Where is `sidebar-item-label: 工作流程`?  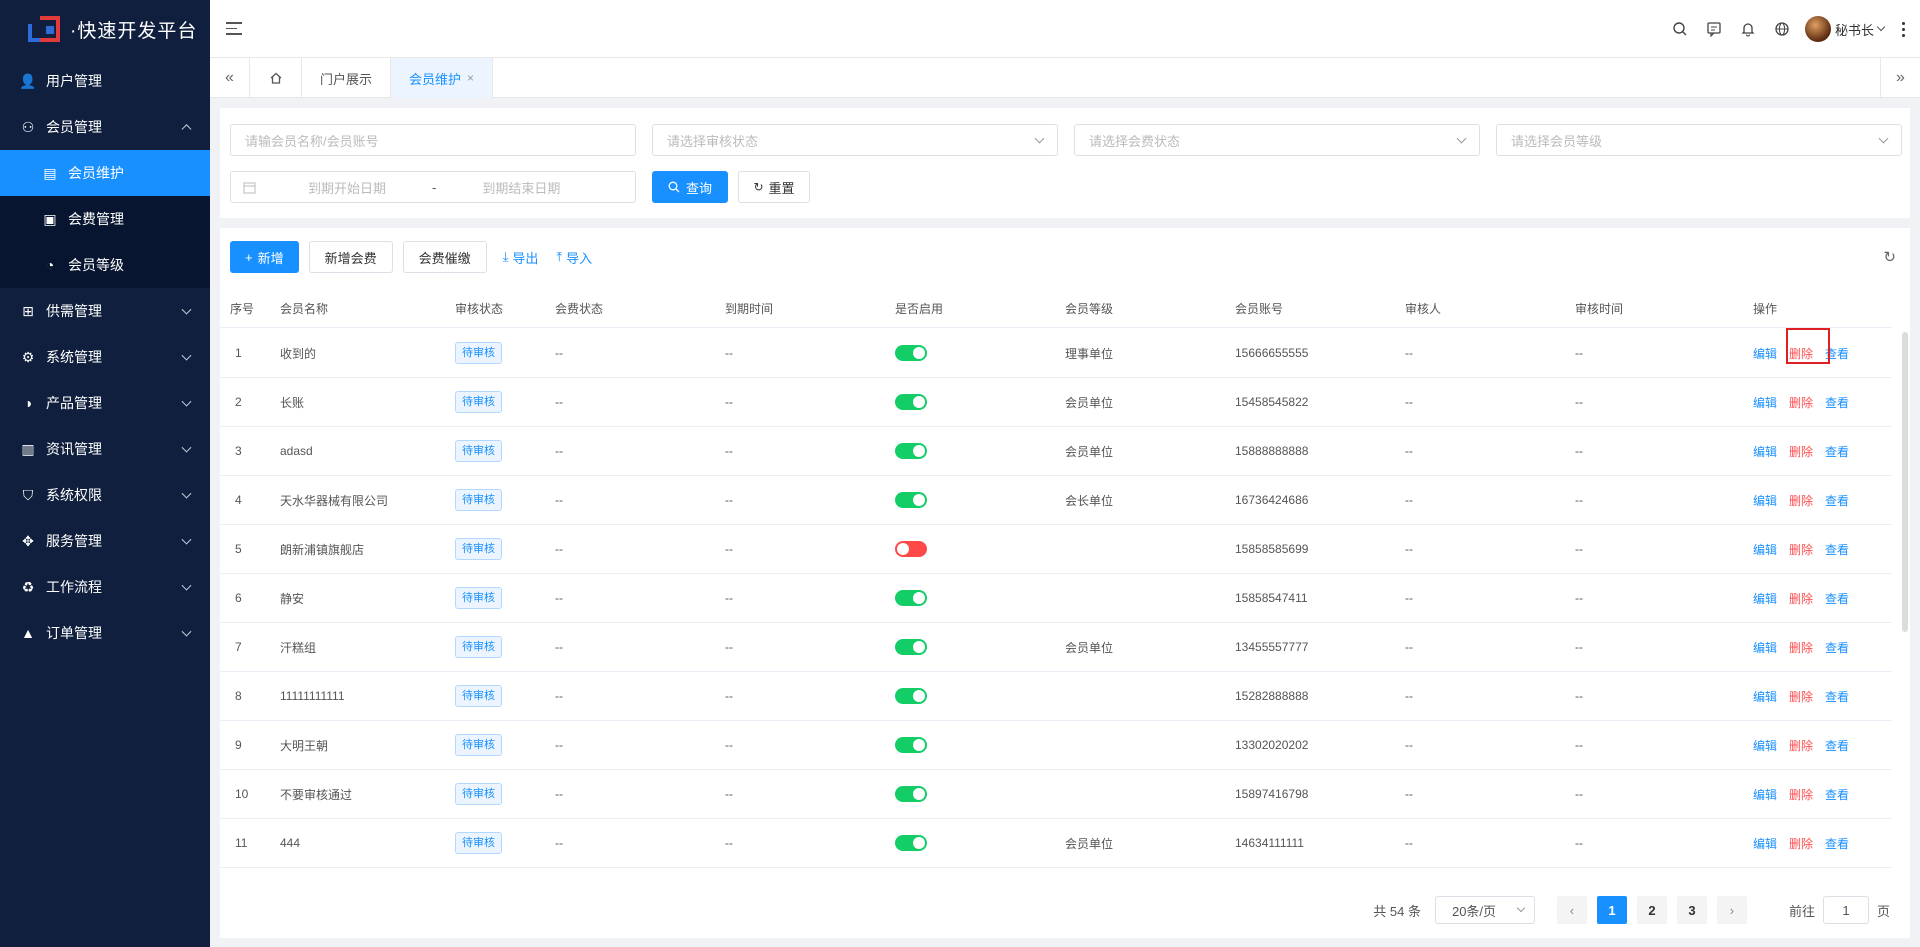 sidebar-item-label: 工作流程 is located at coordinates (74, 587).